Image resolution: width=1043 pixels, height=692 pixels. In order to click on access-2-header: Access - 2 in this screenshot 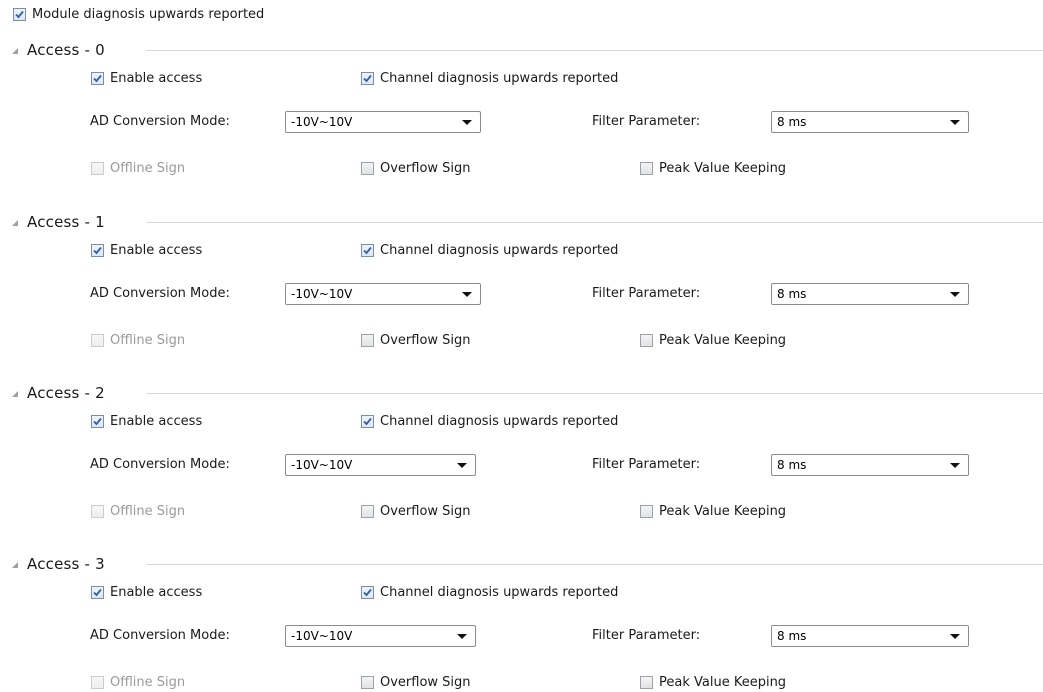, I will do `click(58, 393)`.